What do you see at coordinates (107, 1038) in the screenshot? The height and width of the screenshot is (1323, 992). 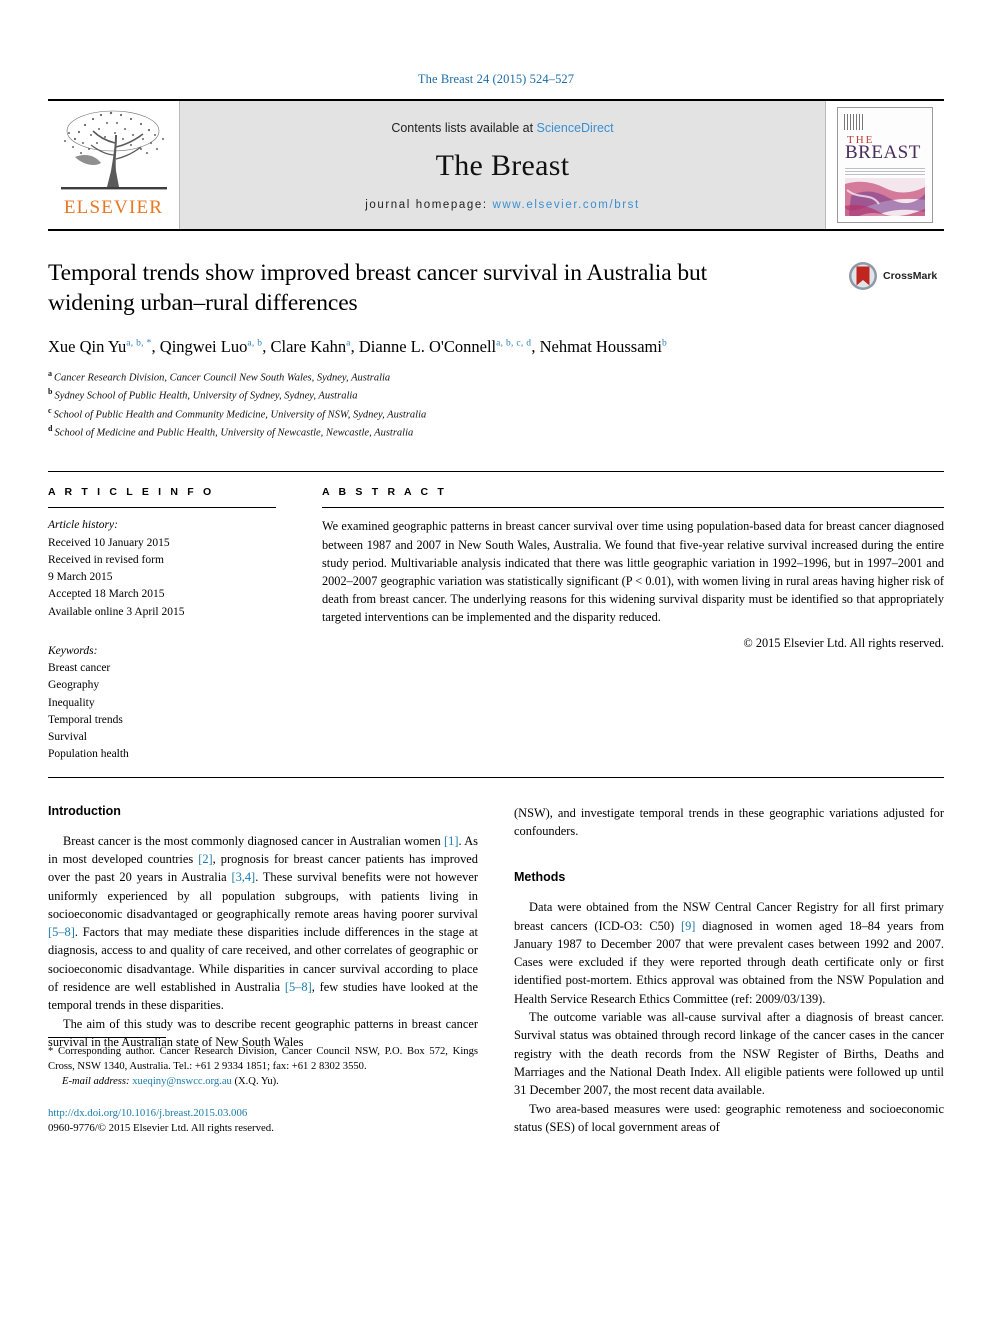 I see `footnote-rule` at bounding box center [107, 1038].